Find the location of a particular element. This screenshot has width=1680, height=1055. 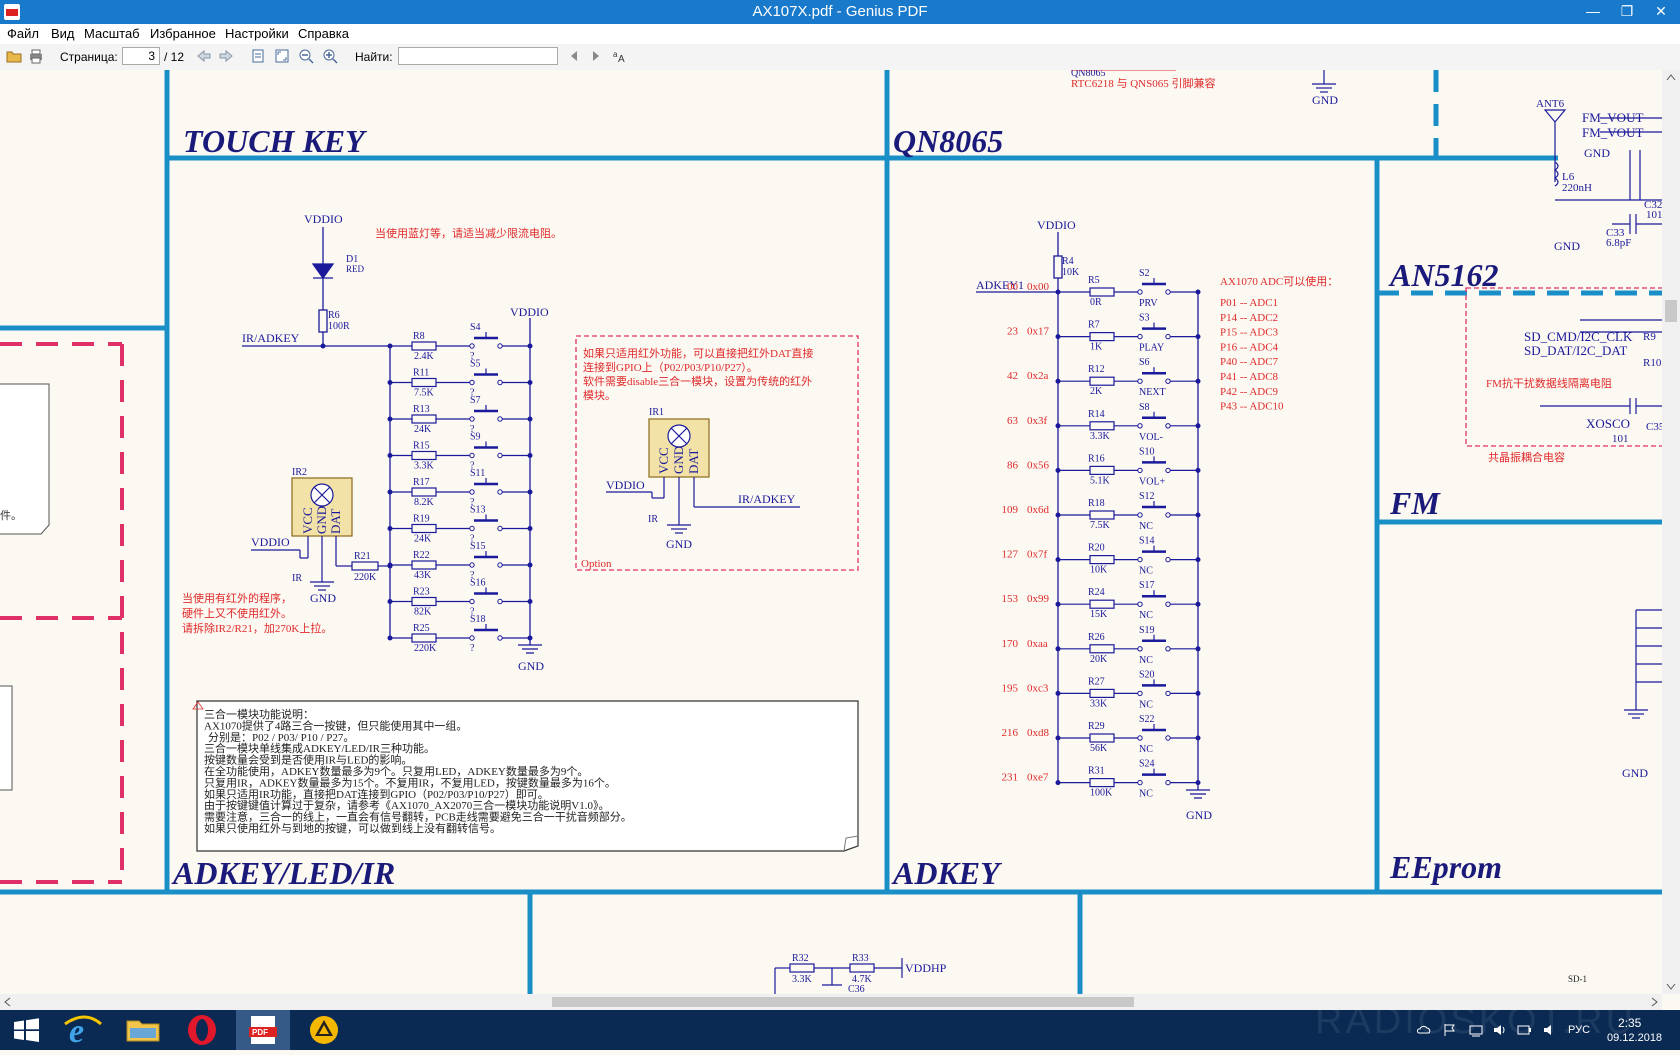

adc-list-item: P43 -- ADC10 is located at coordinates (1252, 407).